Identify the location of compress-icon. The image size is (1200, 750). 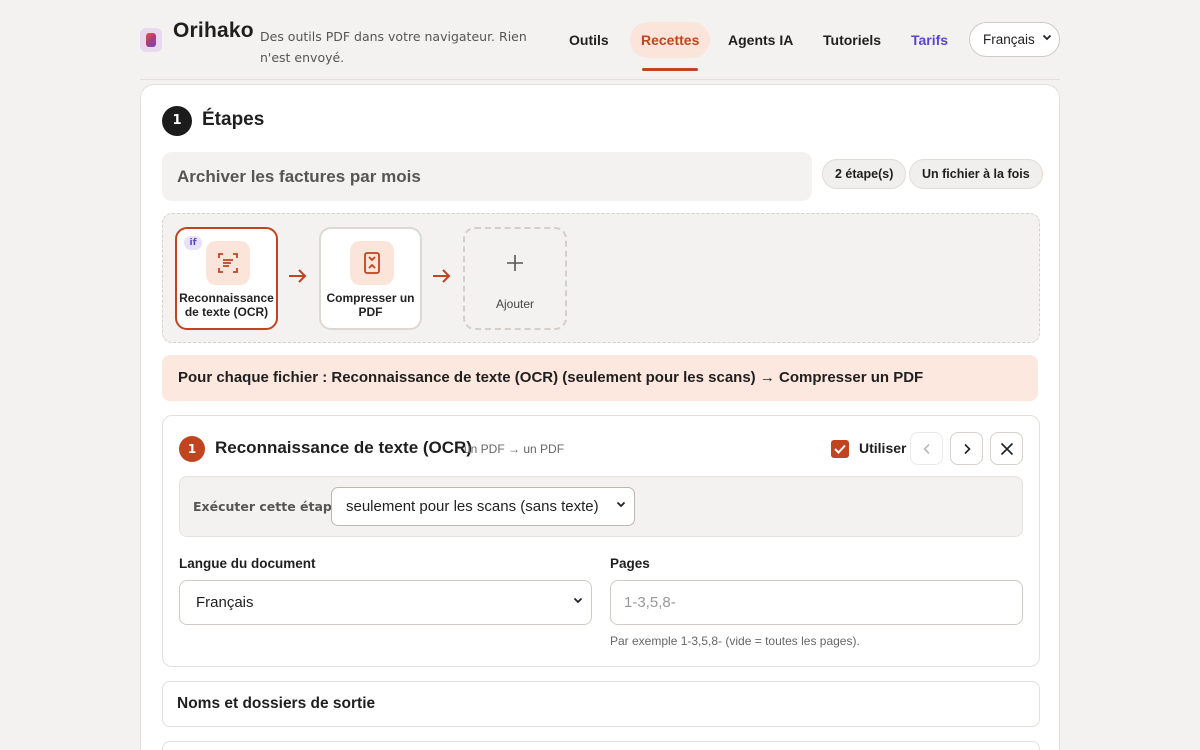
(372, 263).